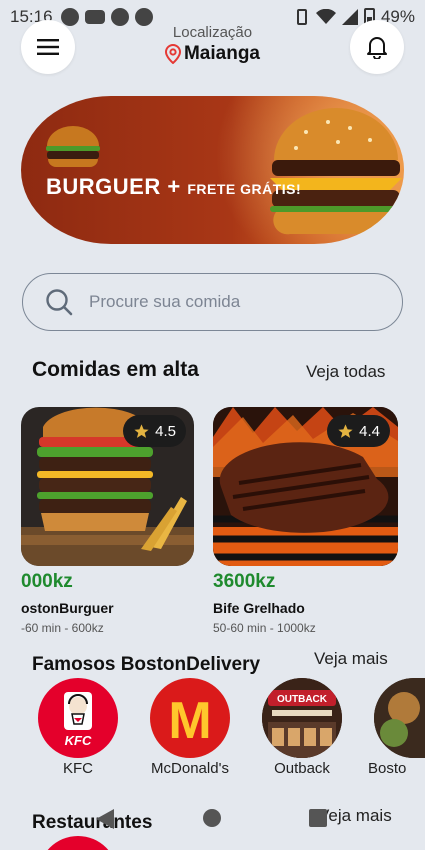 Image resolution: width=425 pixels, height=850 pixels. I want to click on system-nav-bar, so click(212, 818).